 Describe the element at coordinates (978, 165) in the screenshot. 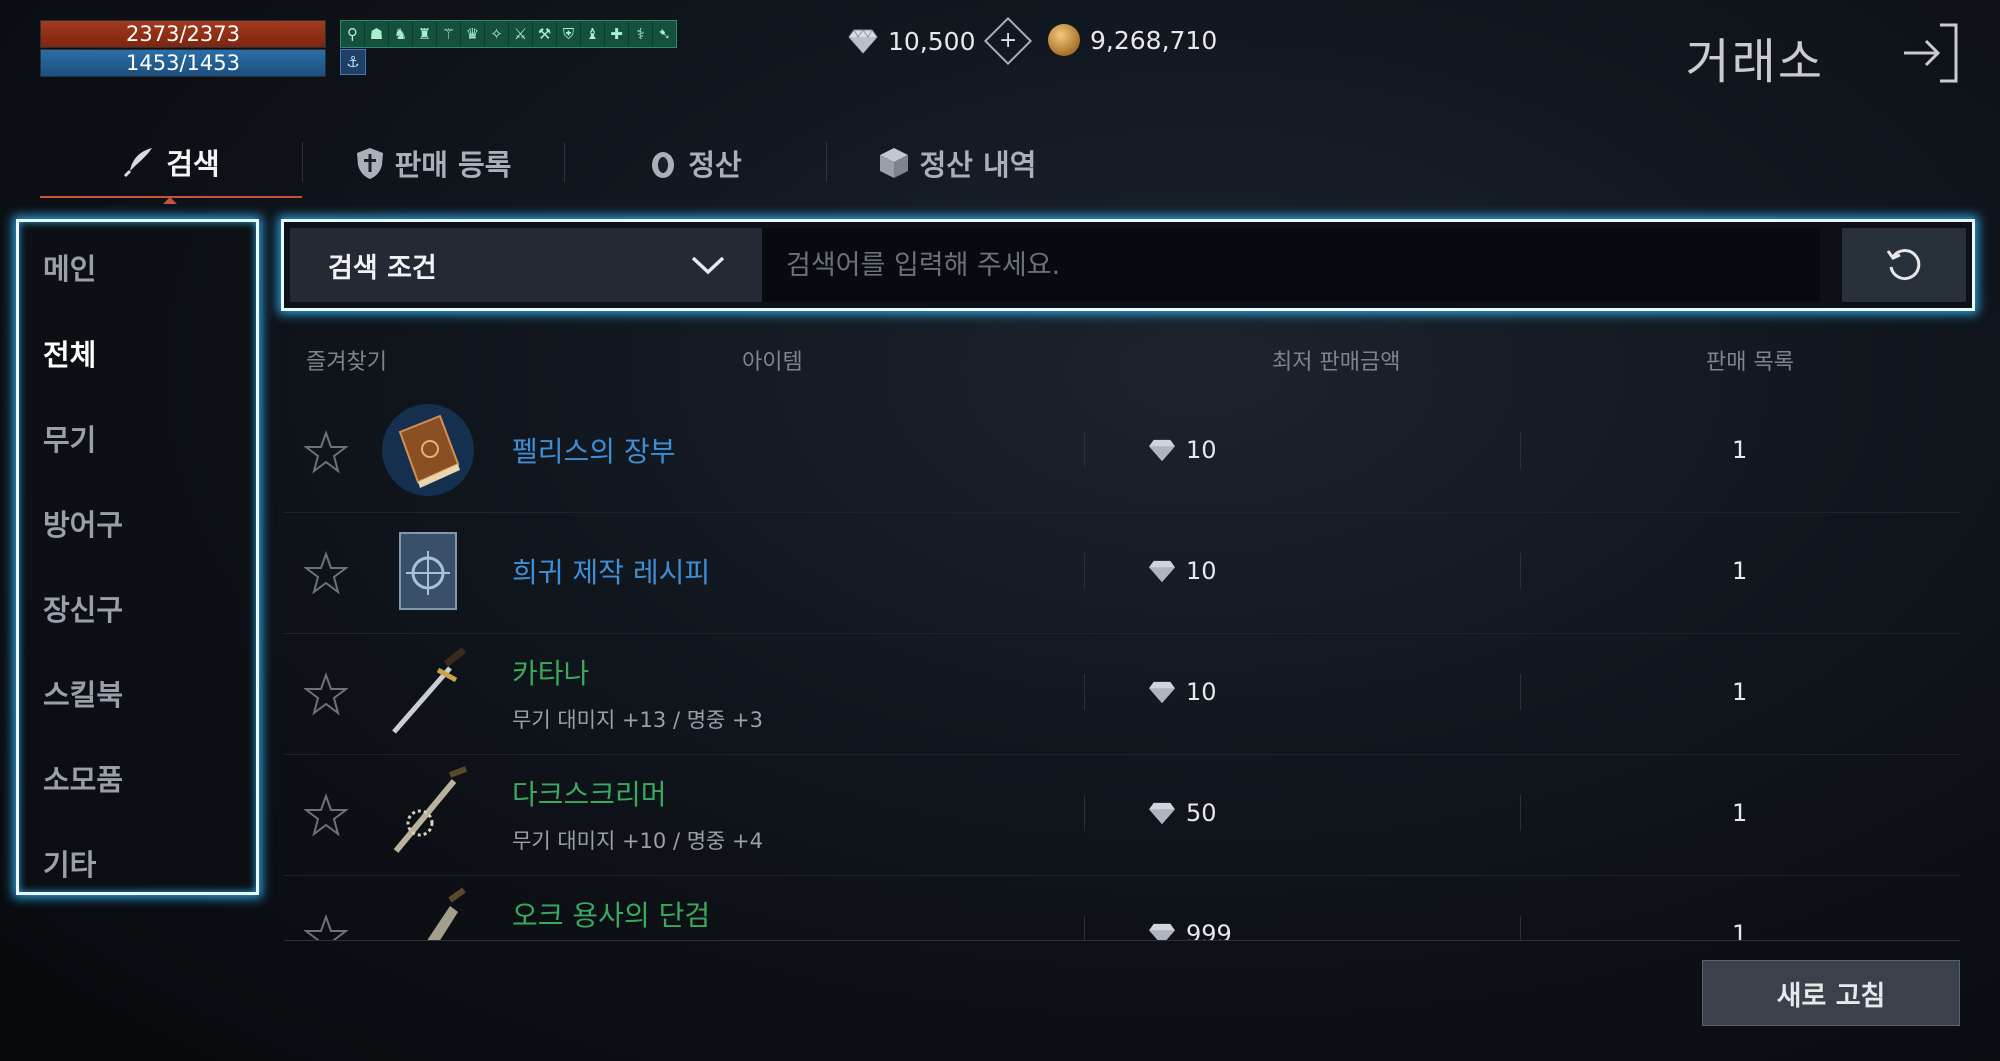

I see `tab-label: 정산 내역` at that location.